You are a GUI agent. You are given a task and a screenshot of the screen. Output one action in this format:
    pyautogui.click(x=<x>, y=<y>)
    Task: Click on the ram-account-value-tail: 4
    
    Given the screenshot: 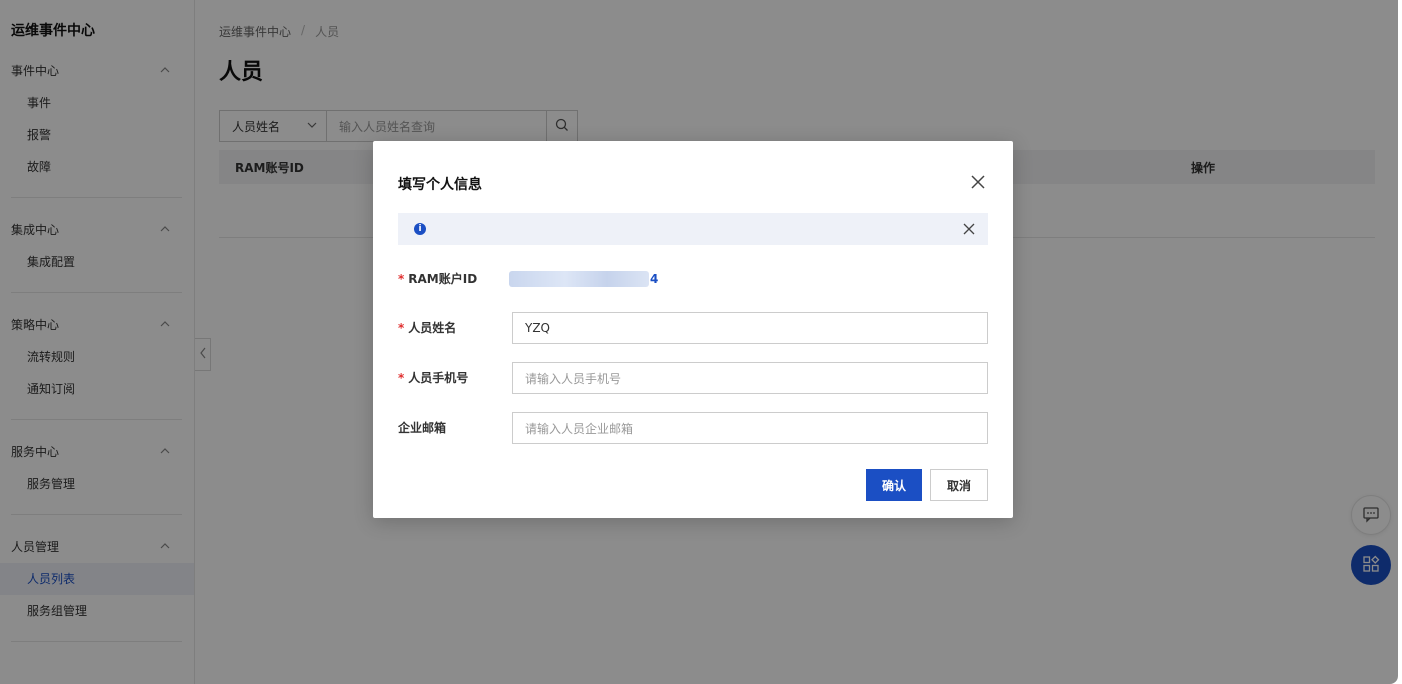 What is the action you would take?
    pyautogui.click(x=654, y=279)
    